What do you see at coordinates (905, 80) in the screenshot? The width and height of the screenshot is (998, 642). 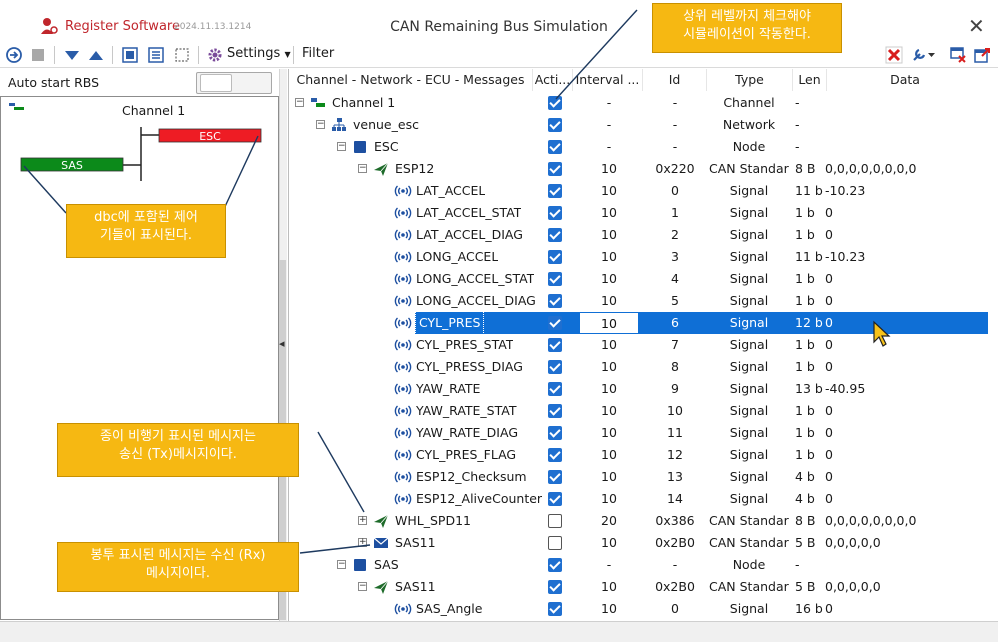 I see `header-data: Data` at bounding box center [905, 80].